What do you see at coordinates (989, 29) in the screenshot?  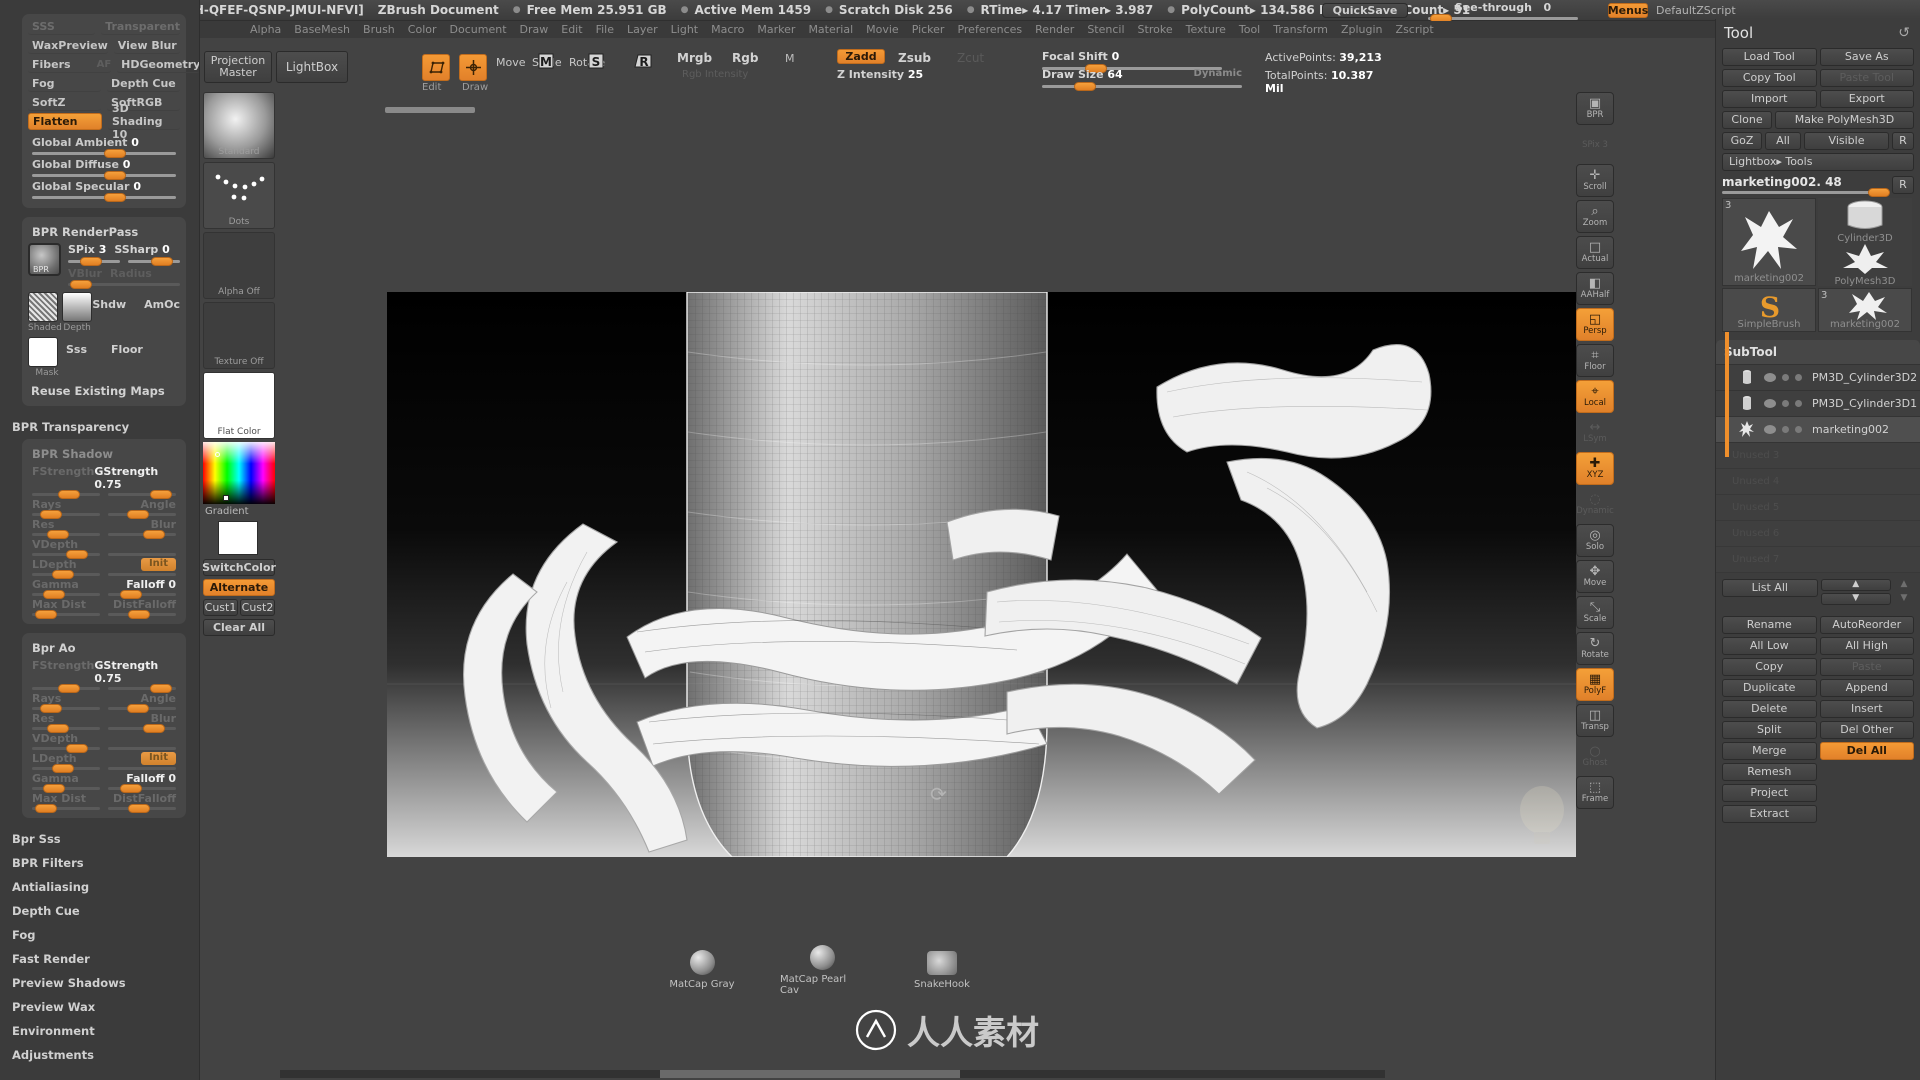 I see `menu-item-preferences: Preferences` at bounding box center [989, 29].